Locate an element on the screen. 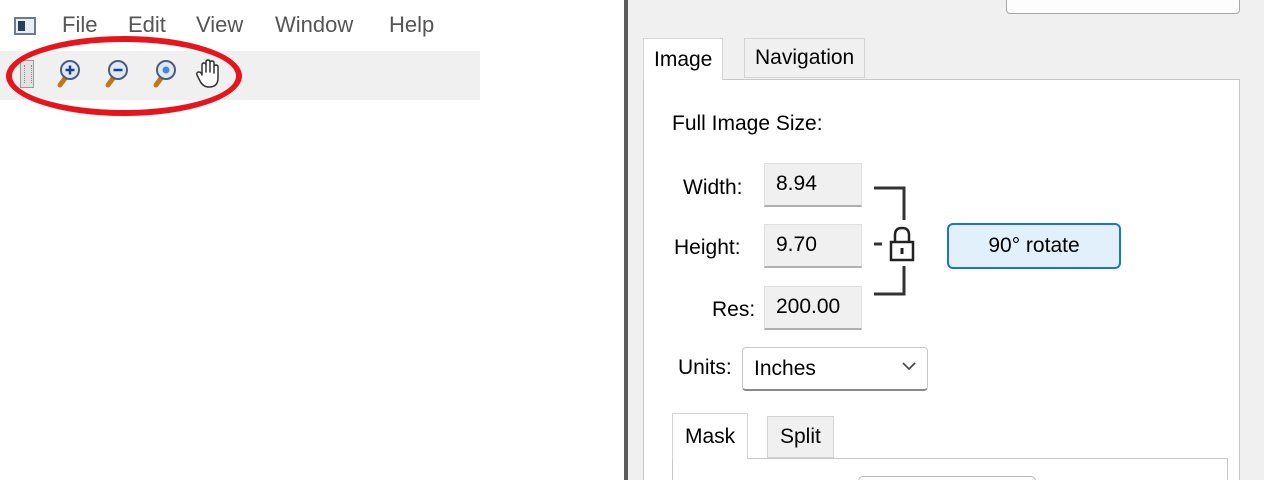 The width and height of the screenshot is (1264, 480). menu-window: Window is located at coordinates (314, 25).